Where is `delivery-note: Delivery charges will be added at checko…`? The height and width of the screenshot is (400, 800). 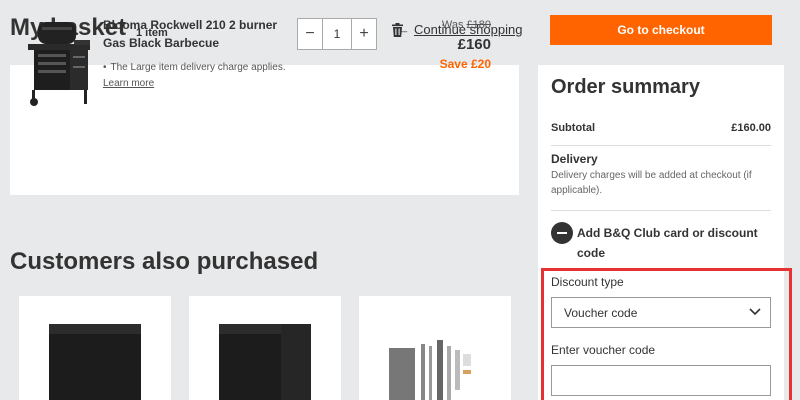
delivery-note: Delivery charges will be added at checko… is located at coordinates (651, 183).